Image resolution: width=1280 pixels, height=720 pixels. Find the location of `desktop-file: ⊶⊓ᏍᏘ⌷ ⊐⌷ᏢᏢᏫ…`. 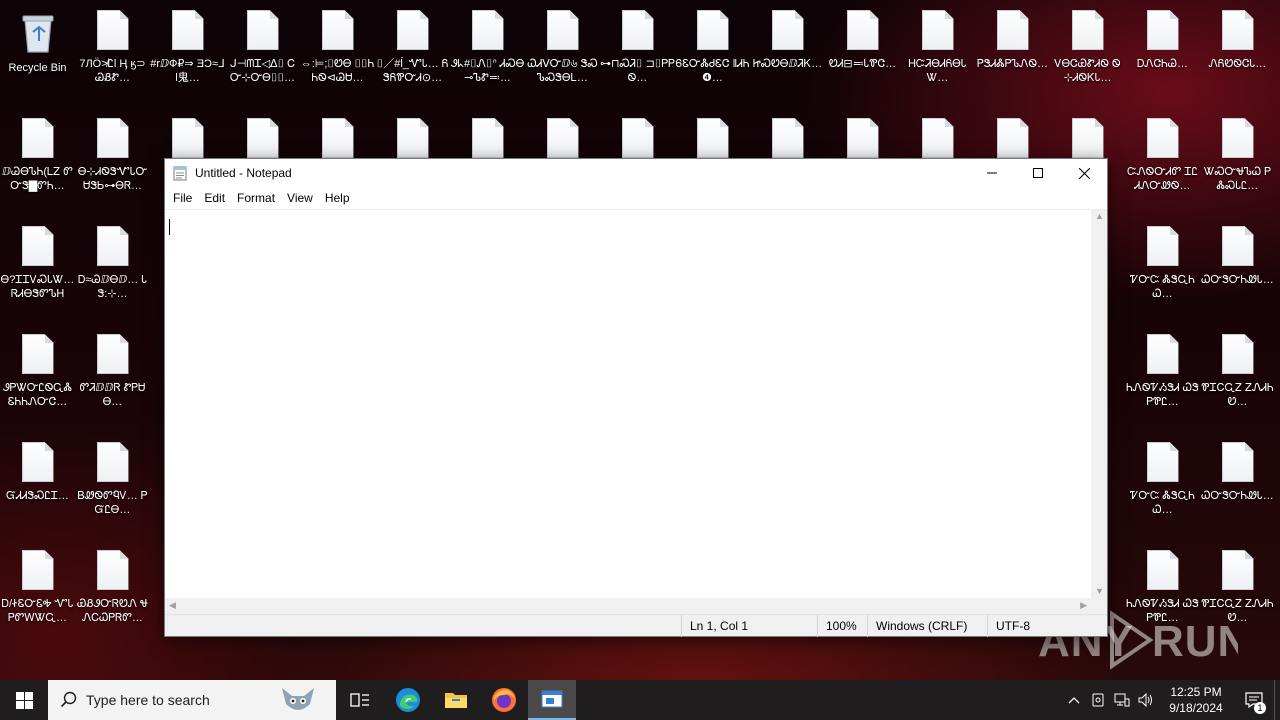

desktop-file: ⊶⊓ᏍᏘ⌷ ⊐⌷ᏢᏢᏫ… is located at coordinates (637, 50).